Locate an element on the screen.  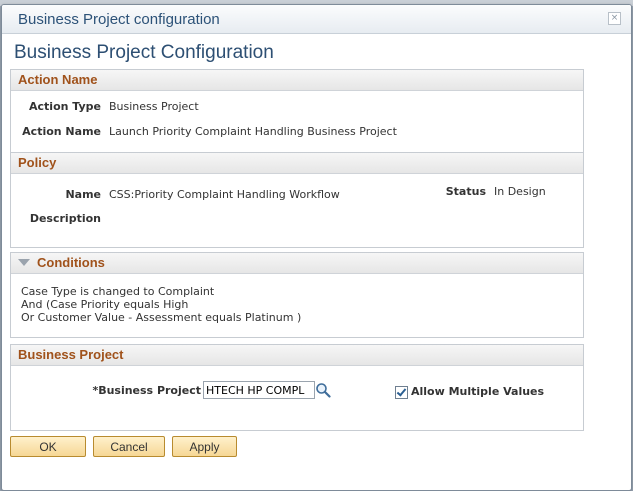
close-icon: × is located at coordinates (614, 18).